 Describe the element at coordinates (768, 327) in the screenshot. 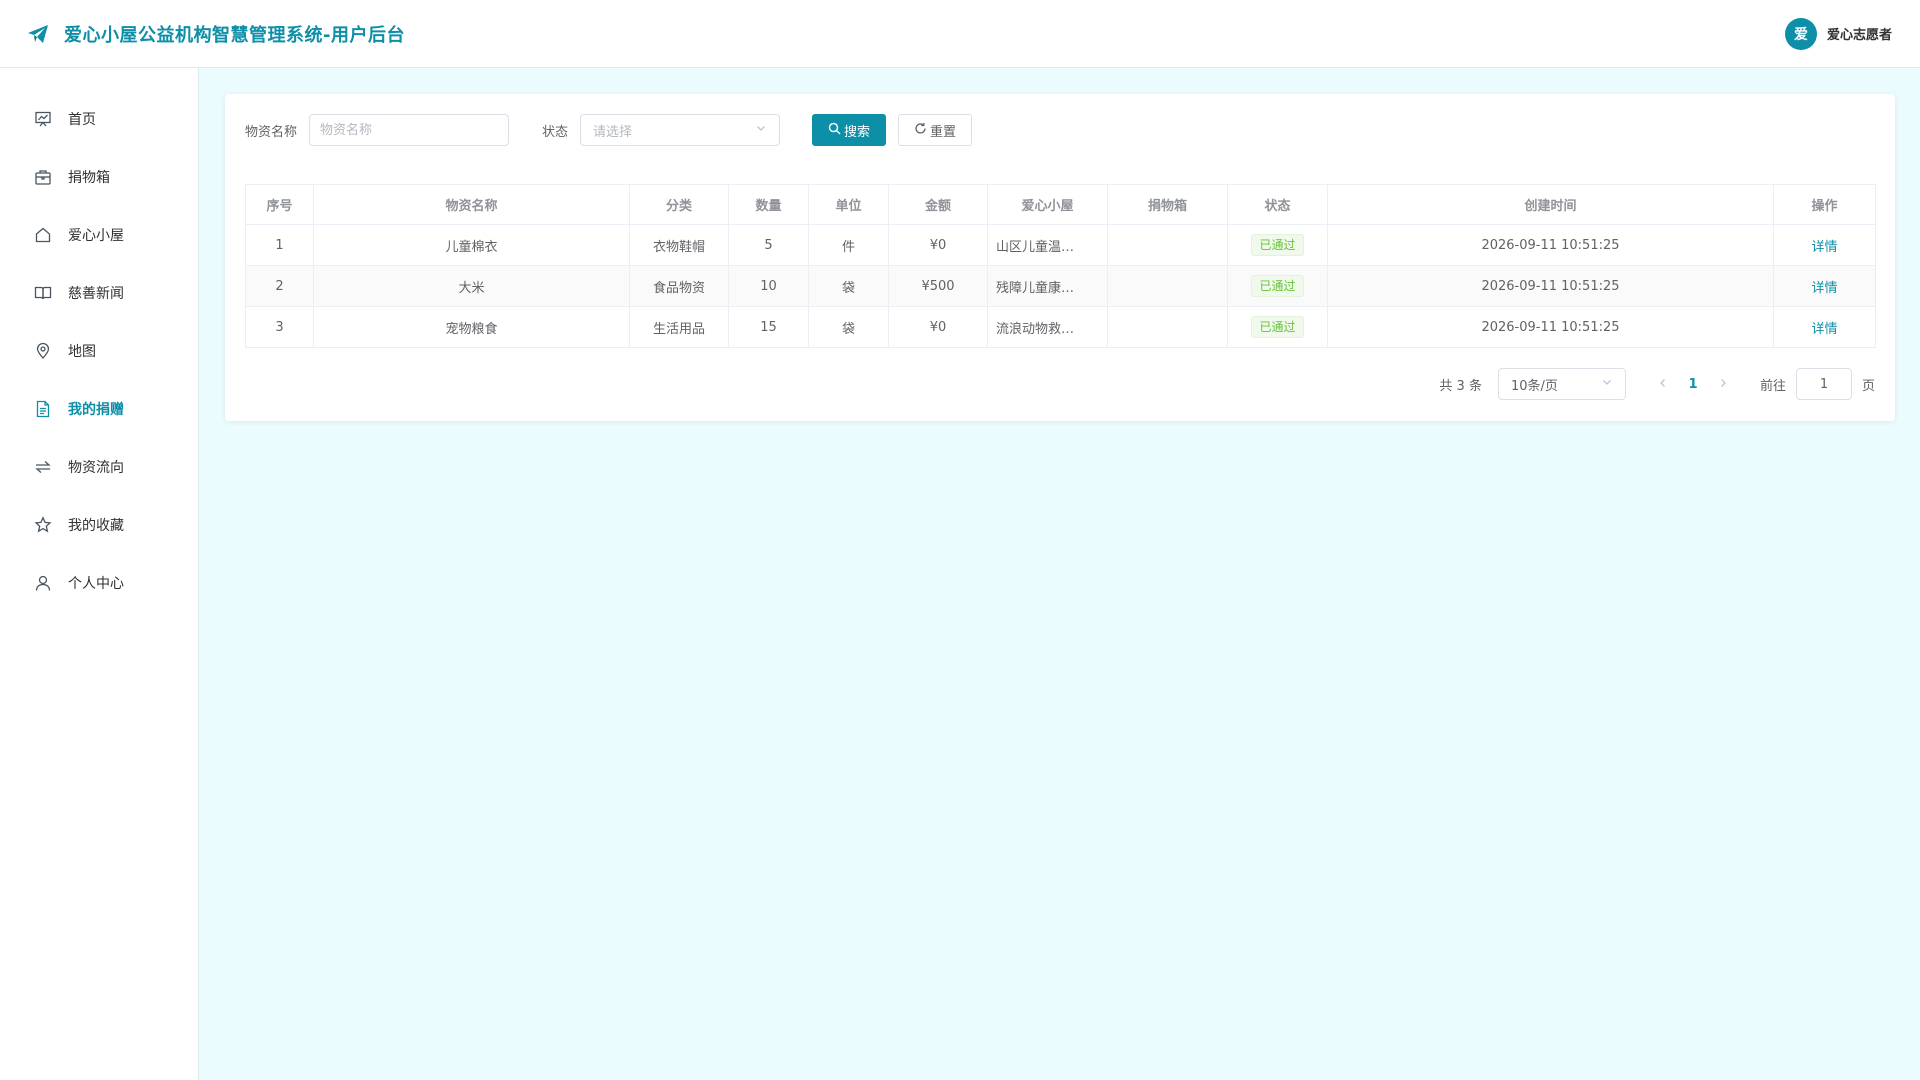

I see `cell-quantity: 15` at that location.